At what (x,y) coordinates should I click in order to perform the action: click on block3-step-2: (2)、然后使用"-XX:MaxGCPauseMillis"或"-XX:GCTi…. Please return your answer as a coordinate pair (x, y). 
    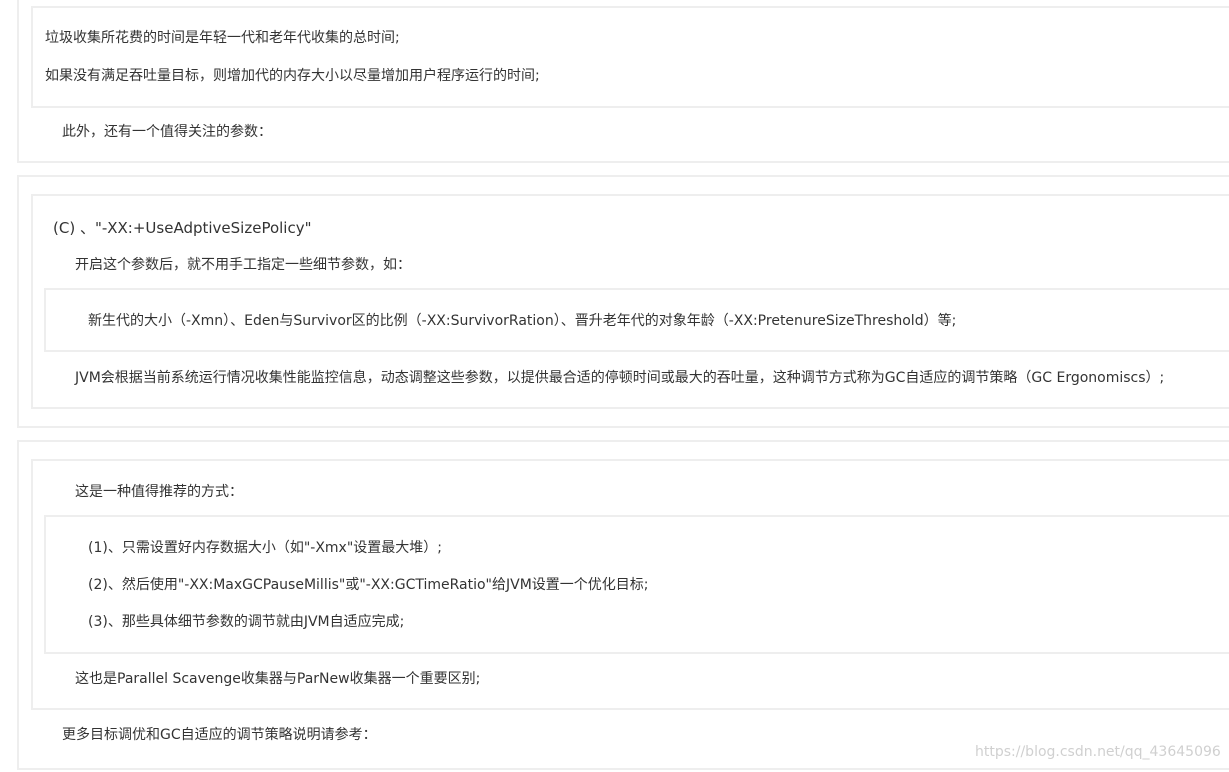
    Looking at the image, I should click on (368, 585).